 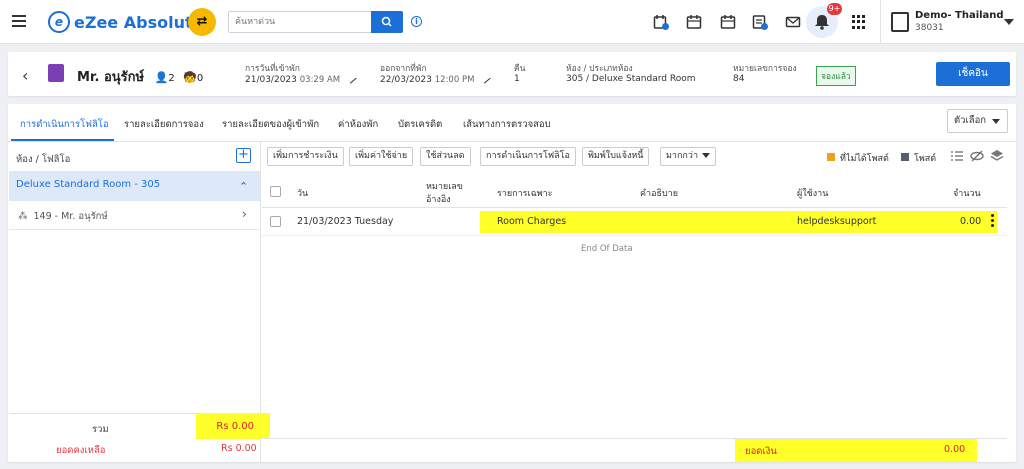 What do you see at coordinates (190, 77) in the screenshot?
I see `child-icon: 🧒` at bounding box center [190, 77].